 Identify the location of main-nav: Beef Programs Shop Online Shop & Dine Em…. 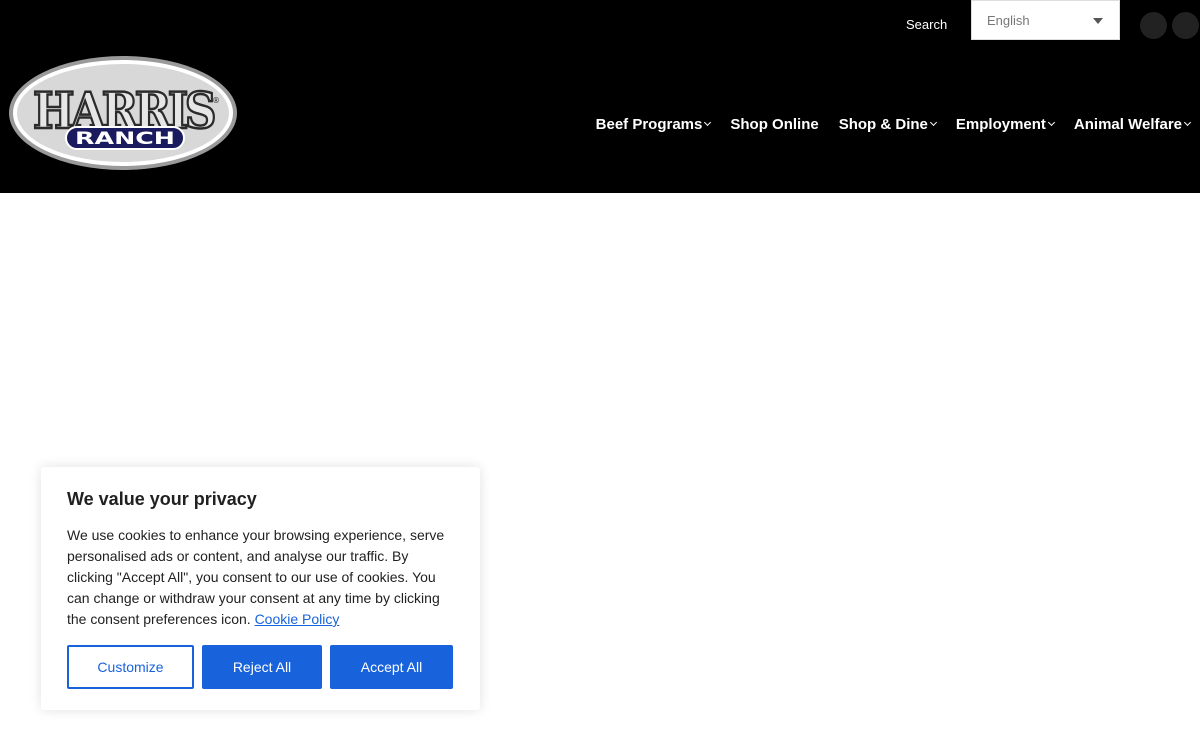
(884, 124).